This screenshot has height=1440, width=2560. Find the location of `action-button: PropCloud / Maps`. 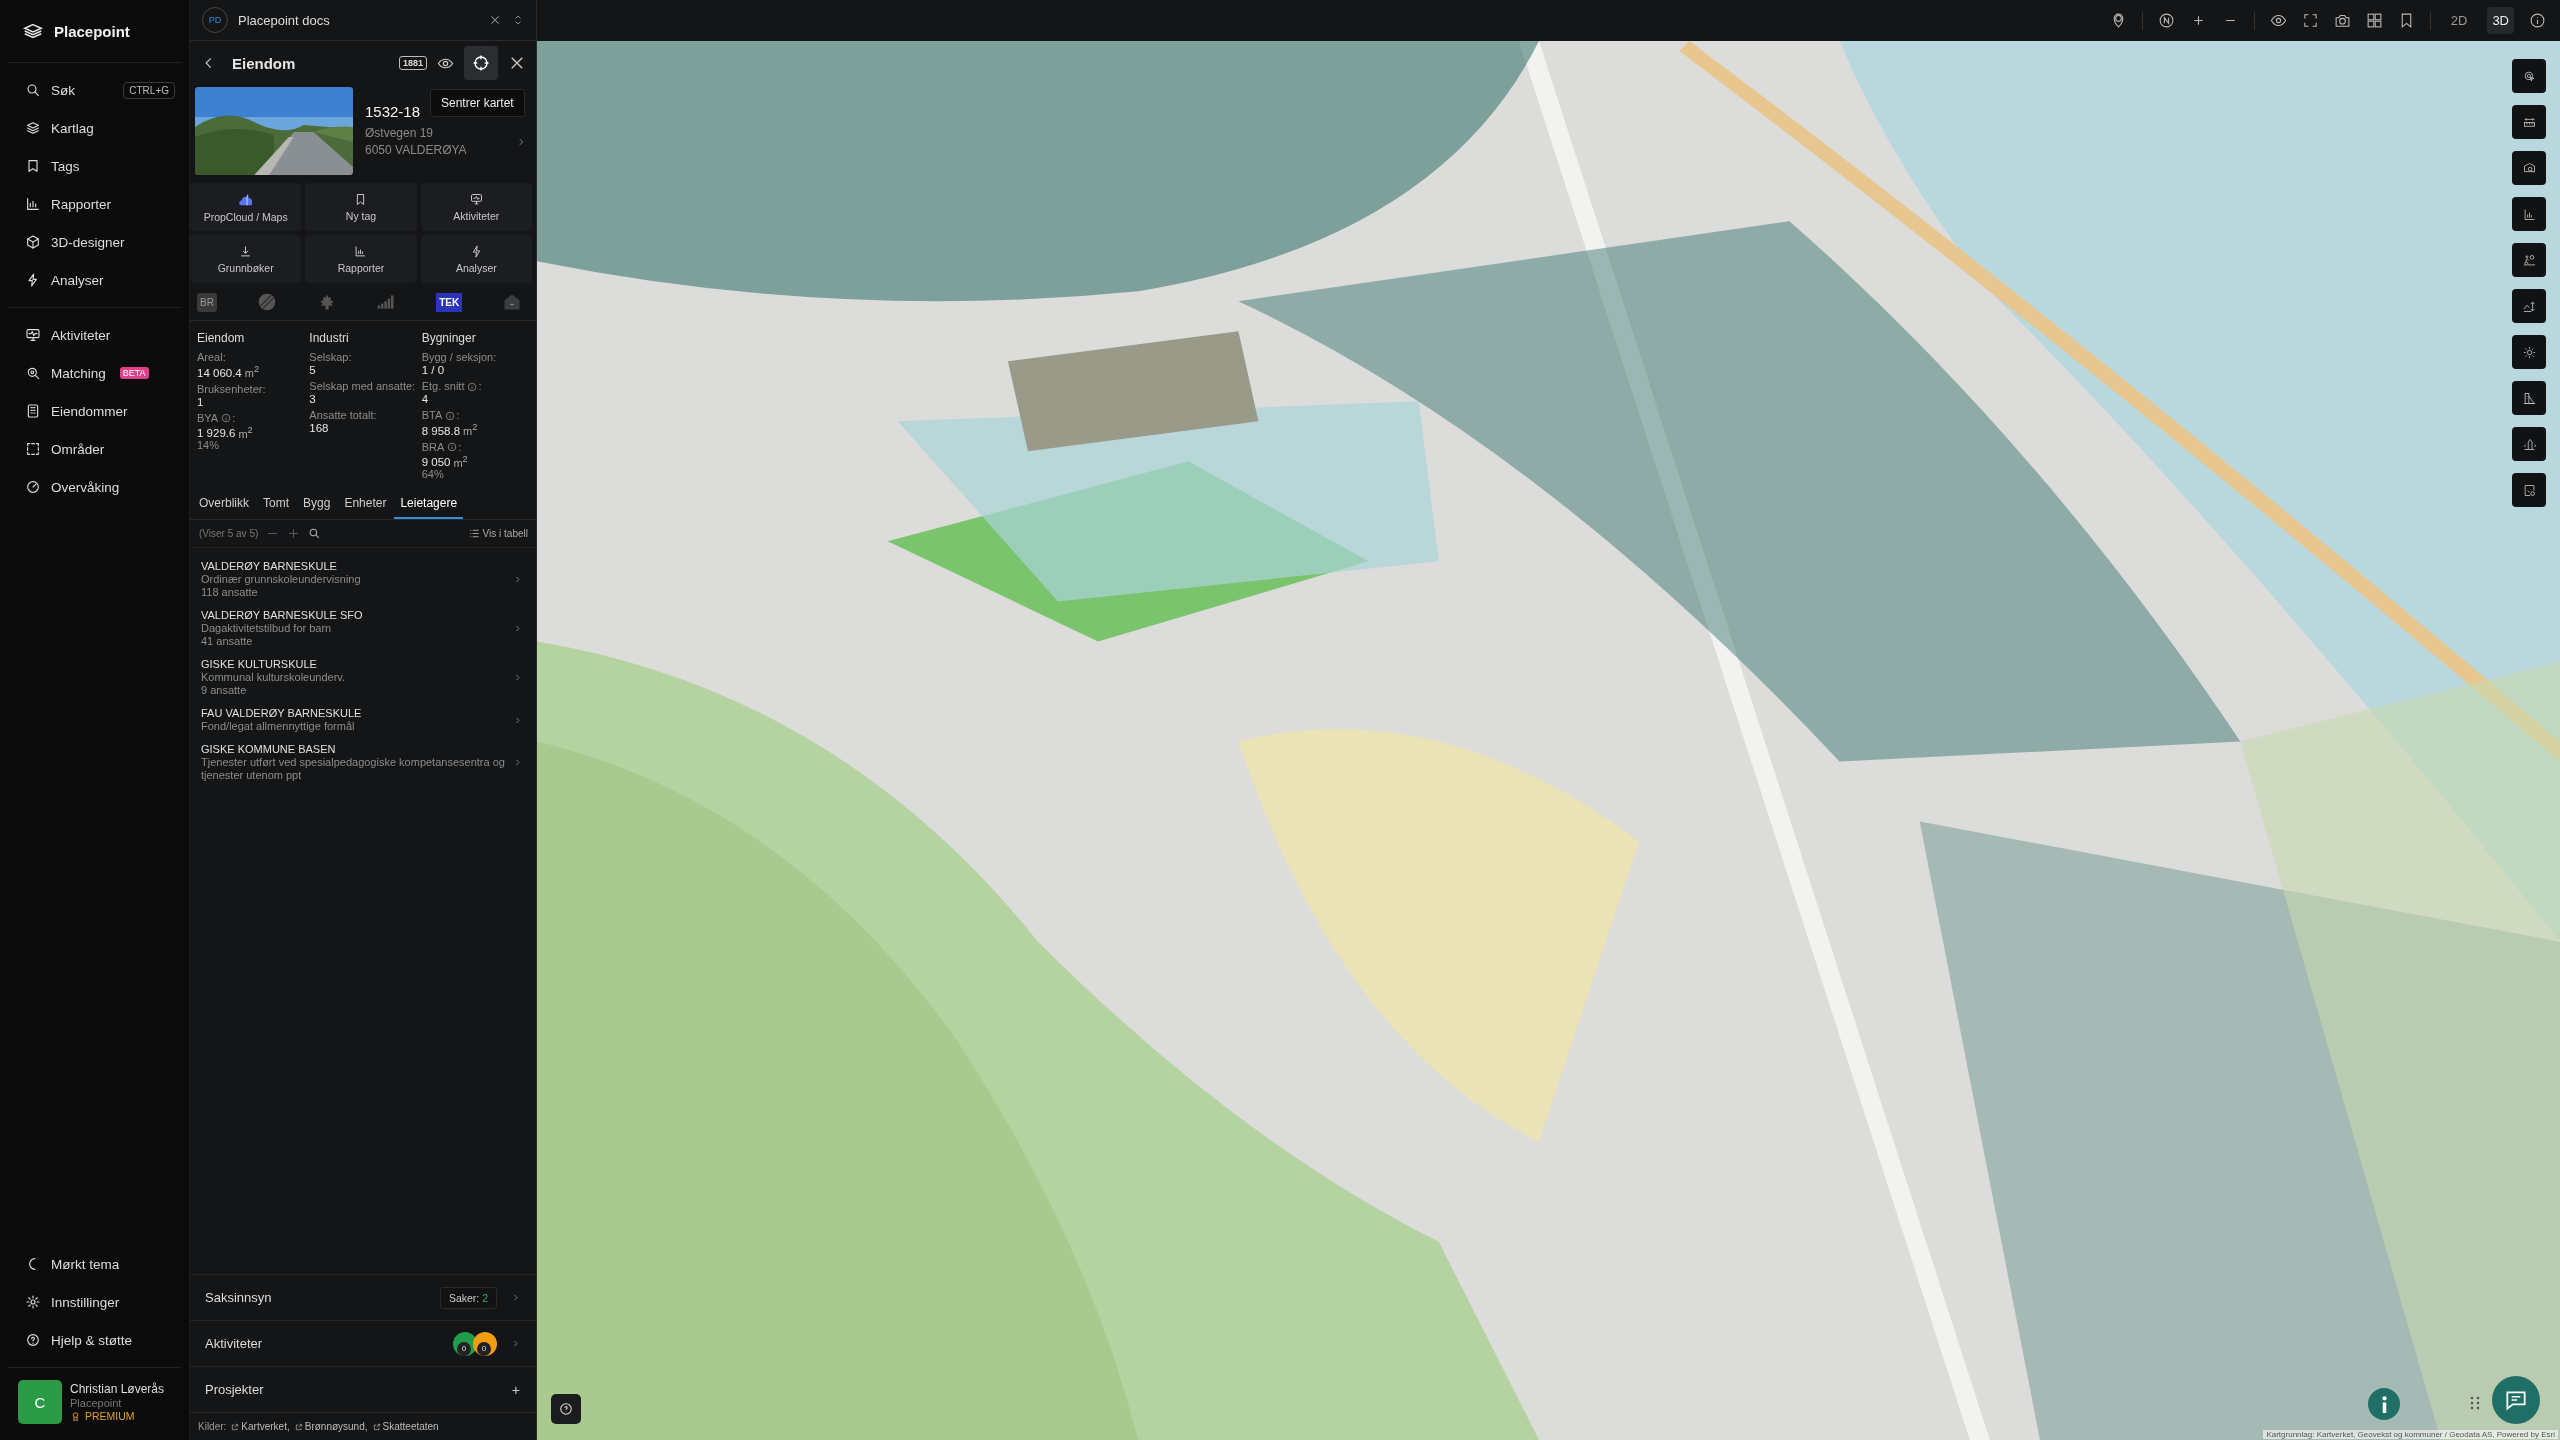

action-button: PropCloud / Maps is located at coordinates (246, 207).